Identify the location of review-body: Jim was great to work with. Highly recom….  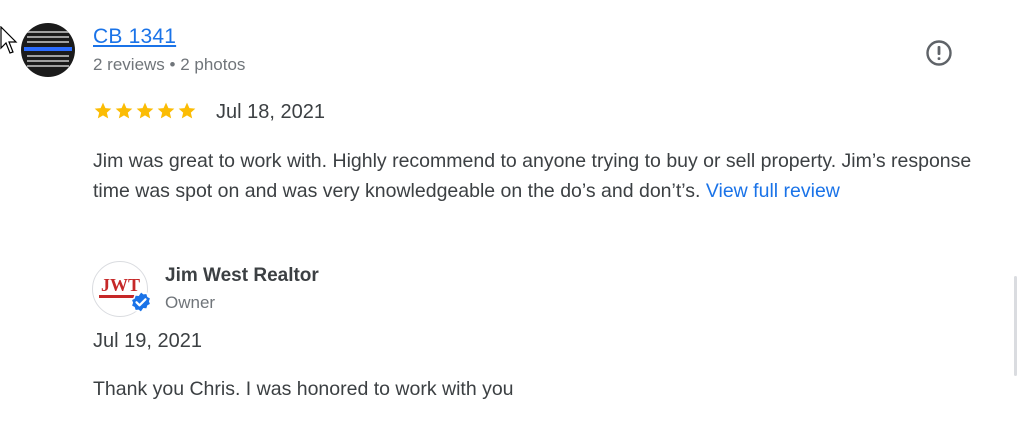
(543, 176).